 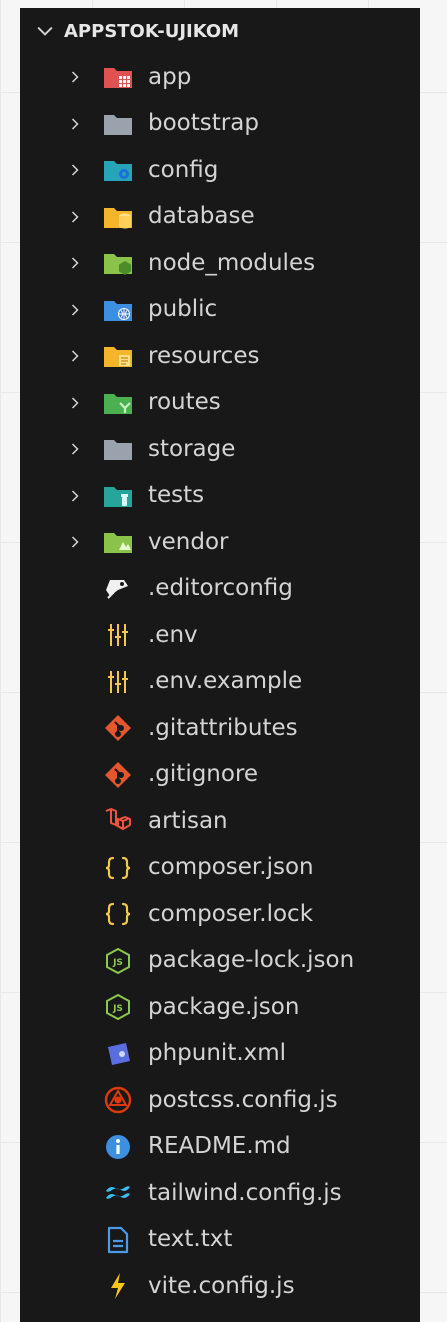 I want to click on tree-folder-vendor: vendor, so click(x=220, y=542).